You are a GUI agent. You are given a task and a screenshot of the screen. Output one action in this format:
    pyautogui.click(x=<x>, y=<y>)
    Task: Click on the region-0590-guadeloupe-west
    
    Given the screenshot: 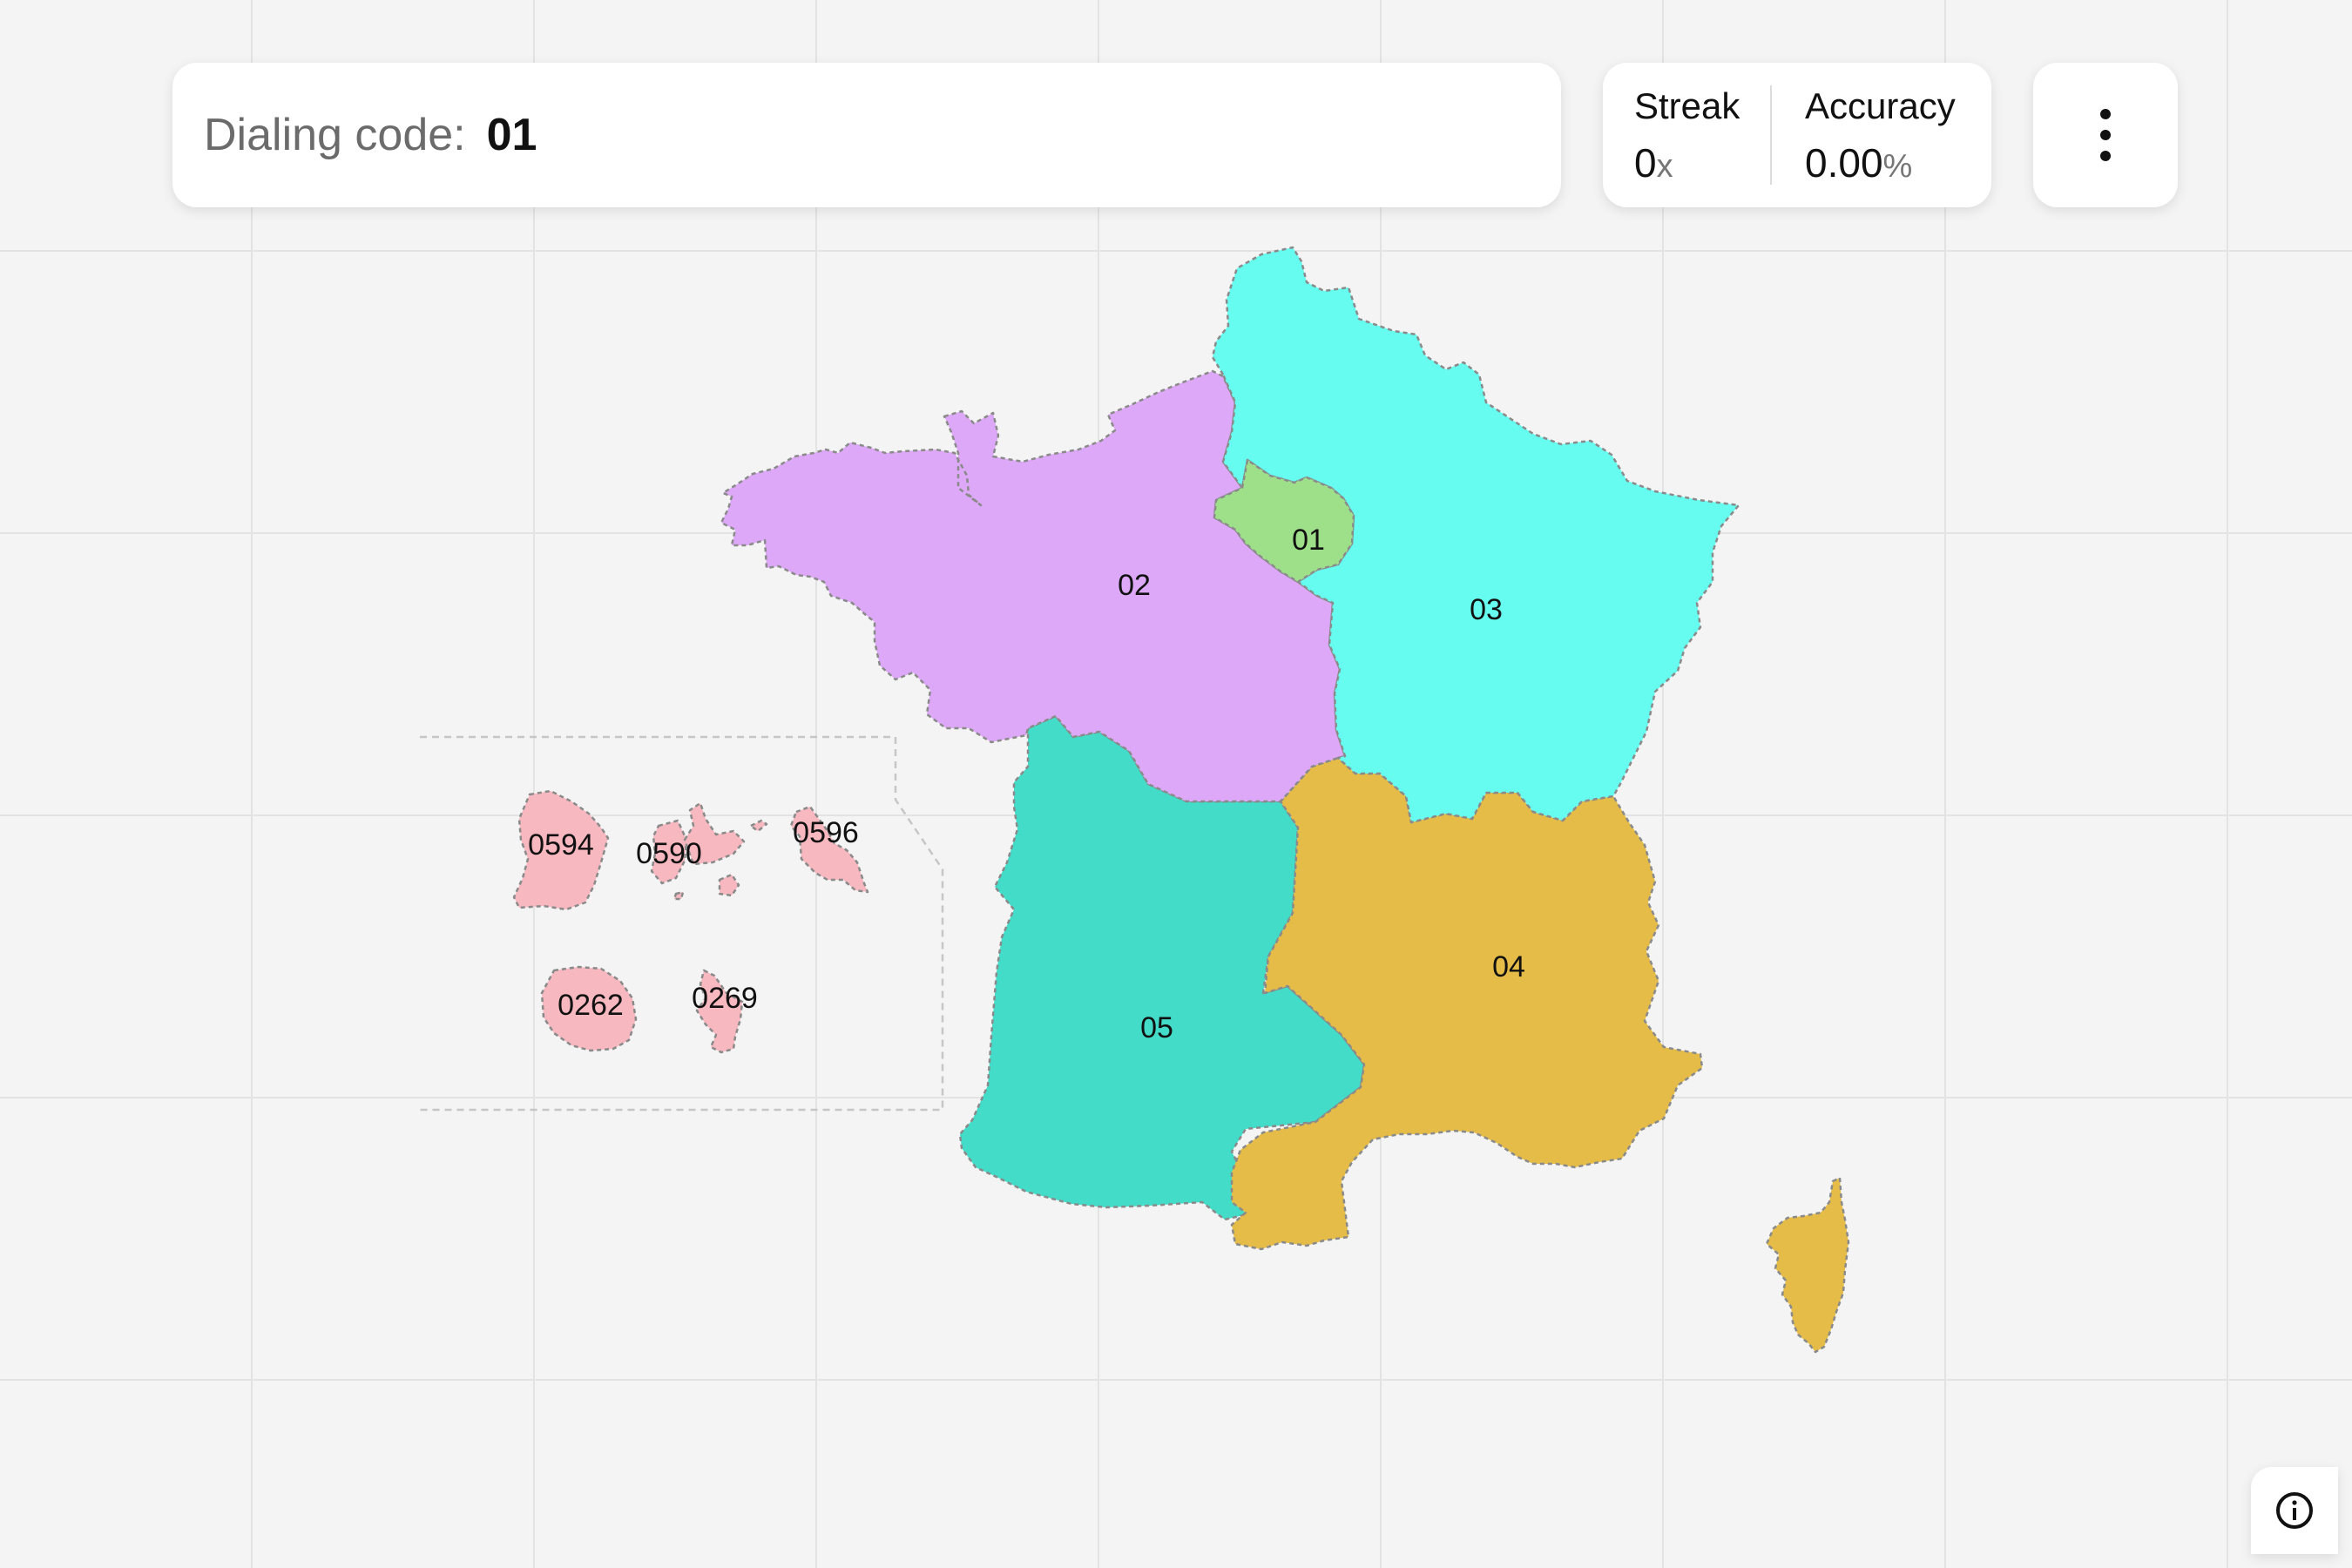 What is the action you would take?
    pyautogui.click(x=669, y=852)
    